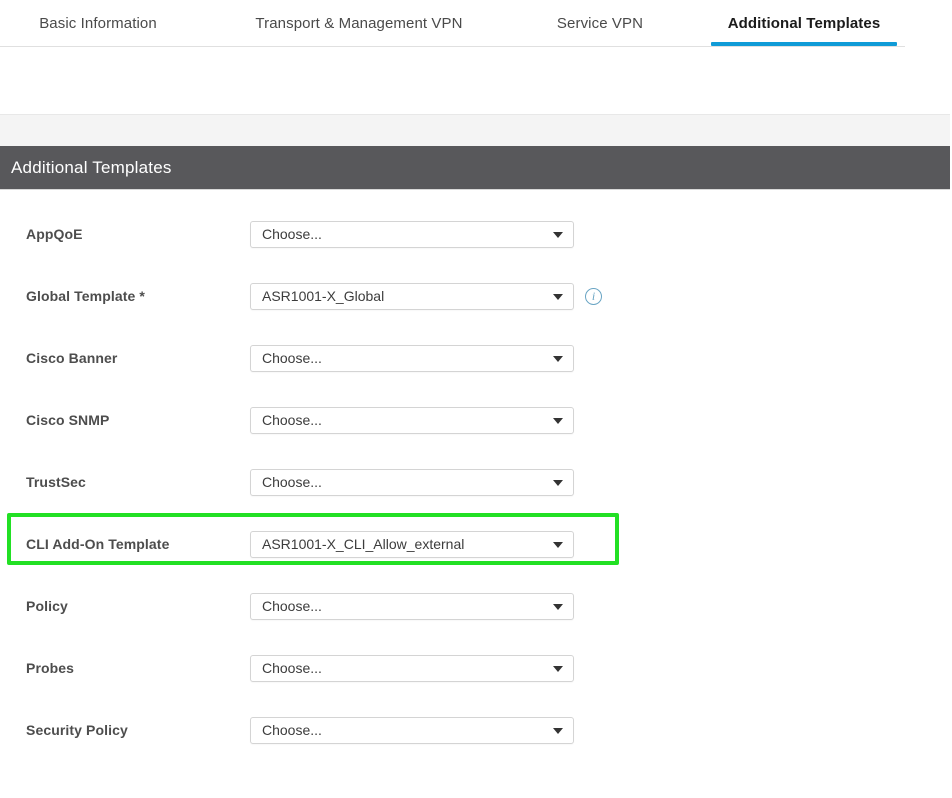  I want to click on tab-service-vpn: Service VPN, so click(600, 23).